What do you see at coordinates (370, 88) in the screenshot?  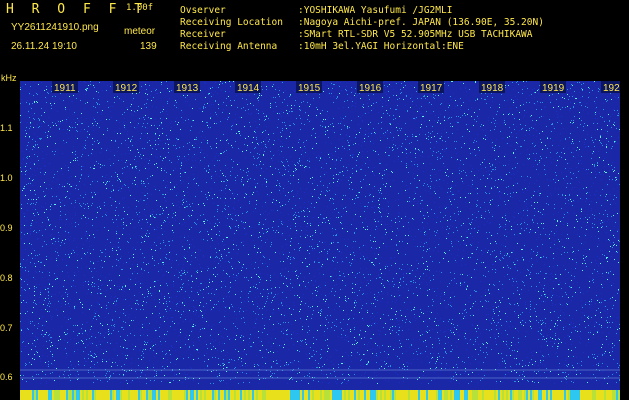 I see `x-tick-label: 1916` at bounding box center [370, 88].